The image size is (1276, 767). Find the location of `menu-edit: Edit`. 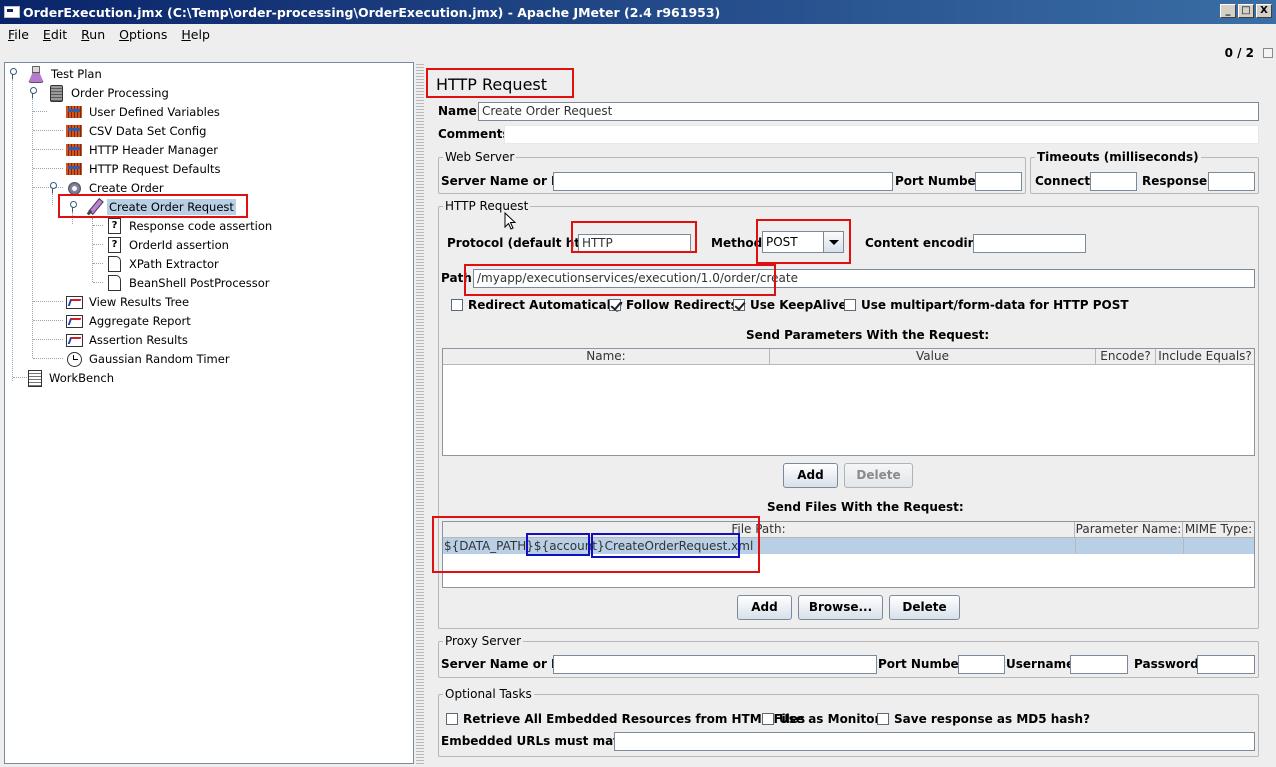

menu-edit: Edit is located at coordinates (54, 34).